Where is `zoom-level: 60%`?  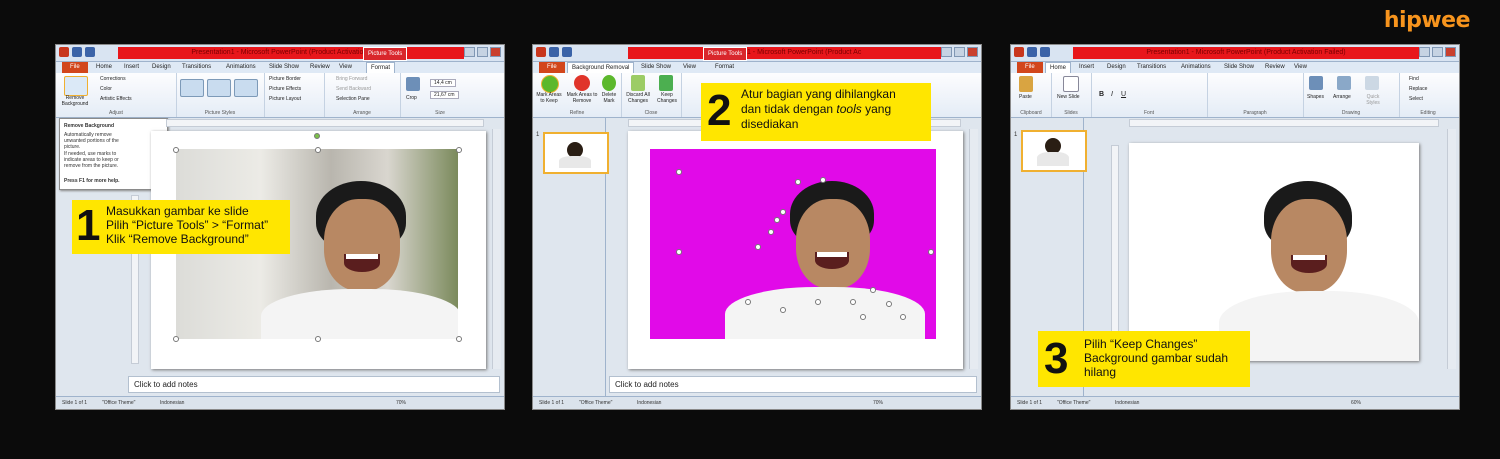
zoom-level: 60% is located at coordinates (1356, 403).